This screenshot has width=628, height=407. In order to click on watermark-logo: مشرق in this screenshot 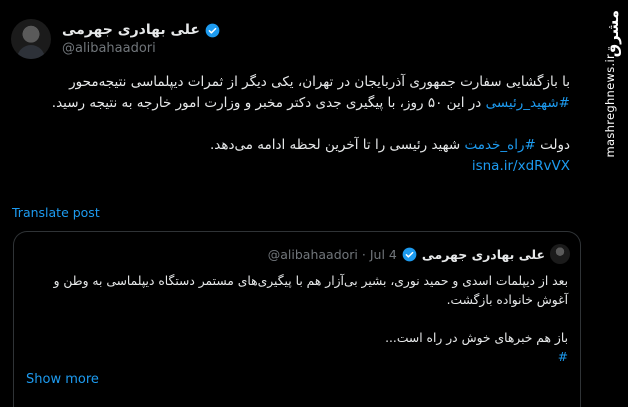, I will do `click(613, 34)`.